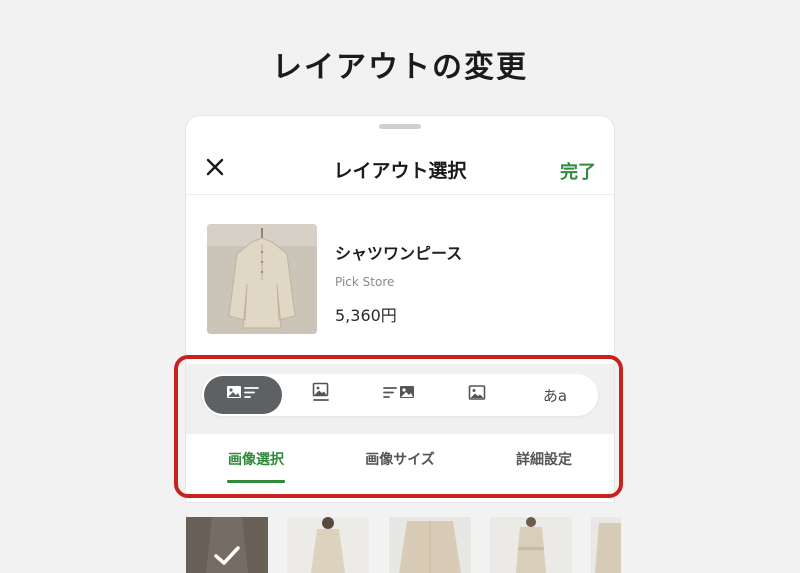  I want to click on image-thumbnail-selected, so click(227, 545).